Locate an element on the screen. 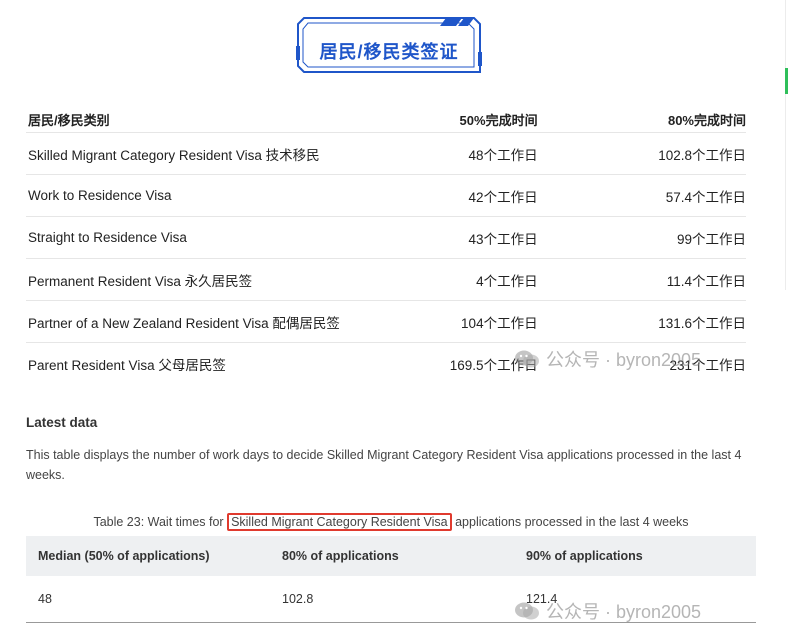  row-p50: 104个工作日 is located at coordinates (499, 323).